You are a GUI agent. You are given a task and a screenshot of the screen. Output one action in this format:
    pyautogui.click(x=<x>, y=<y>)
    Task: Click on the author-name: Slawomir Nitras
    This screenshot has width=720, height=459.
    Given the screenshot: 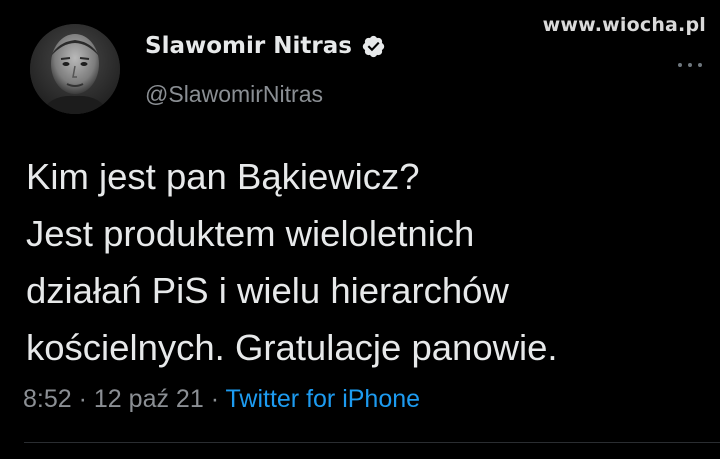 What is the action you would take?
    pyautogui.click(x=248, y=46)
    